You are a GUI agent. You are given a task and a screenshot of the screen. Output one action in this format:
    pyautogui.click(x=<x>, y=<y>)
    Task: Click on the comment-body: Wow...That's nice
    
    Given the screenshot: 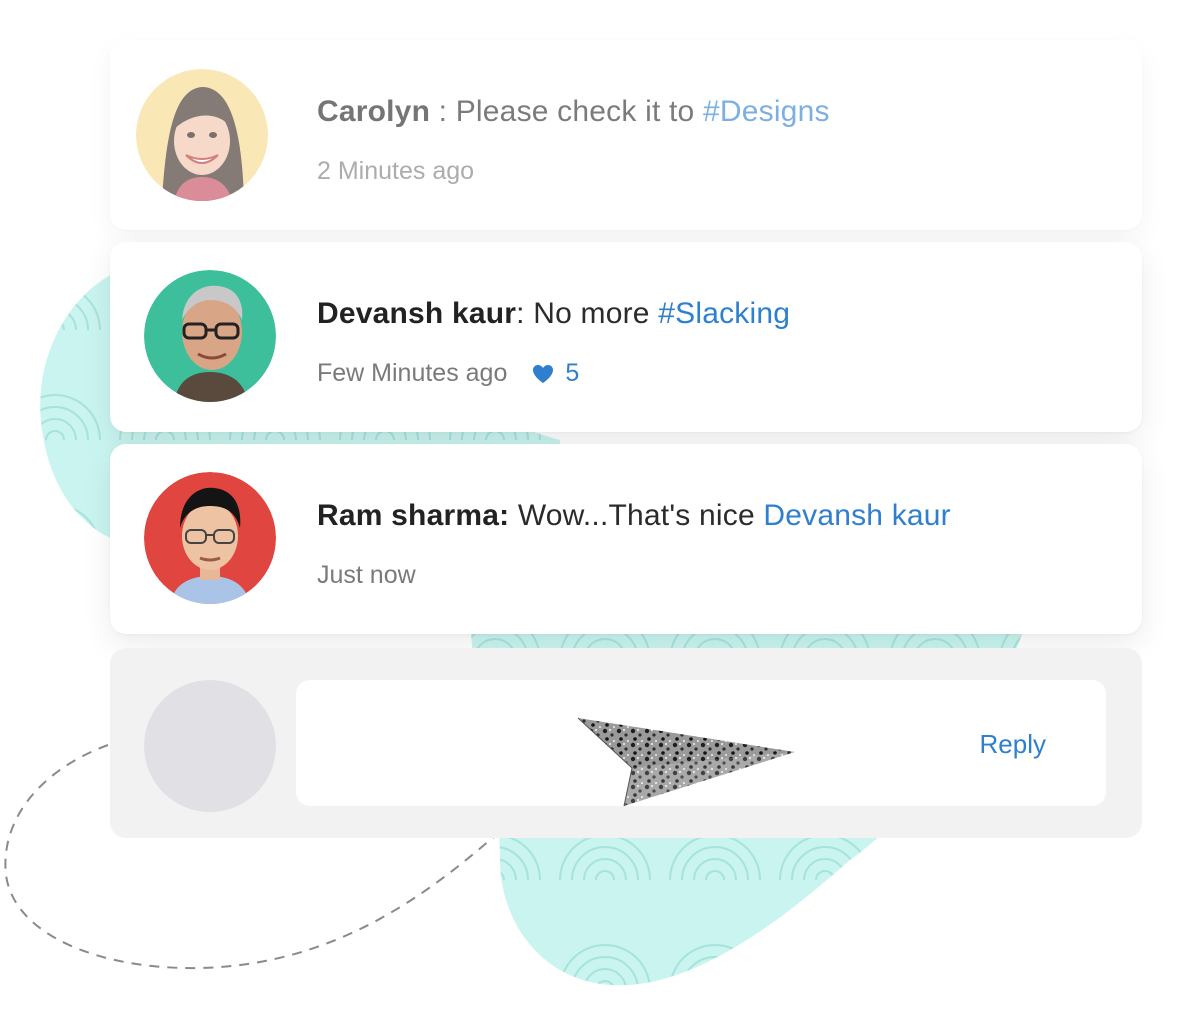 What is the action you would take?
    pyautogui.click(x=640, y=515)
    